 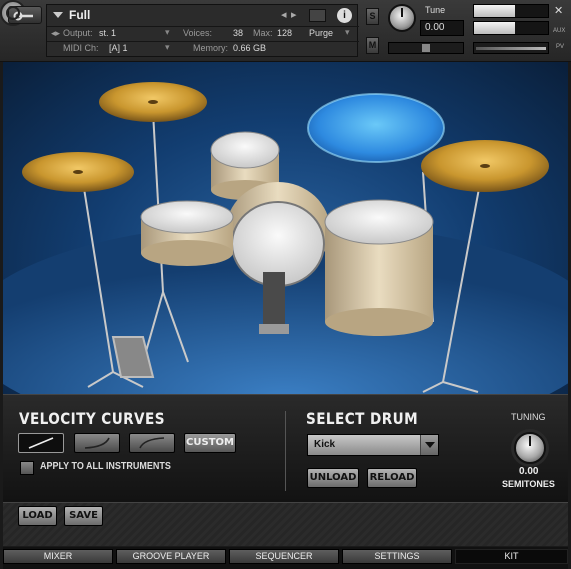 I want to click on output-label: Output:, so click(x=78, y=33).